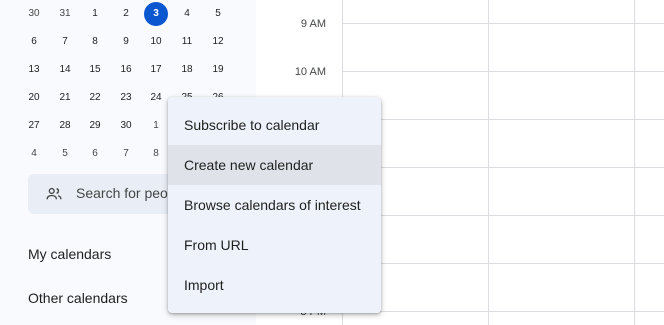 The width and height of the screenshot is (664, 325). Describe the element at coordinates (34, 98) in the screenshot. I see `mini-calendar-day: 20` at that location.